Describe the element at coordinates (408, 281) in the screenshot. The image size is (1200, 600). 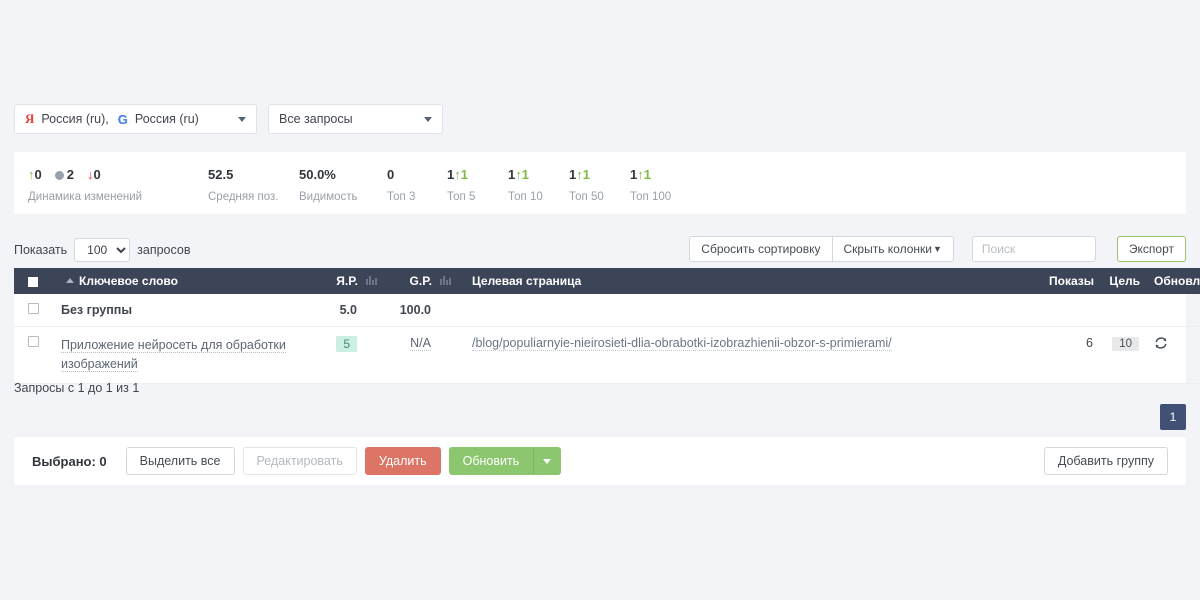
I see `header-google-position: G.P.` at that location.